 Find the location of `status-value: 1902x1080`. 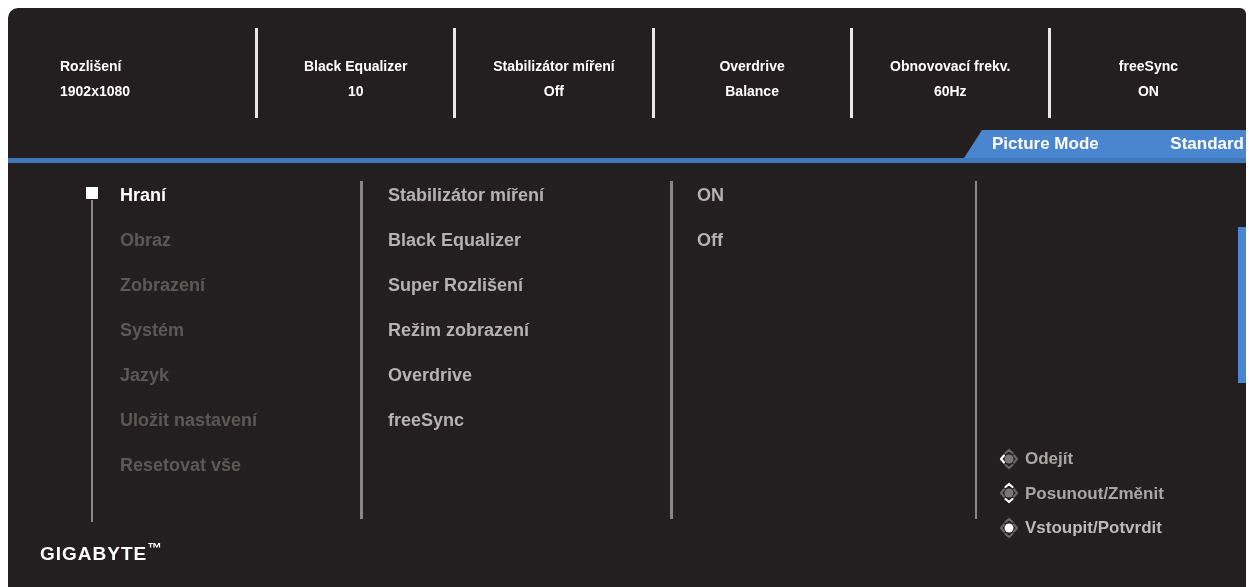

status-value: 1902x1080 is located at coordinates (95, 91).